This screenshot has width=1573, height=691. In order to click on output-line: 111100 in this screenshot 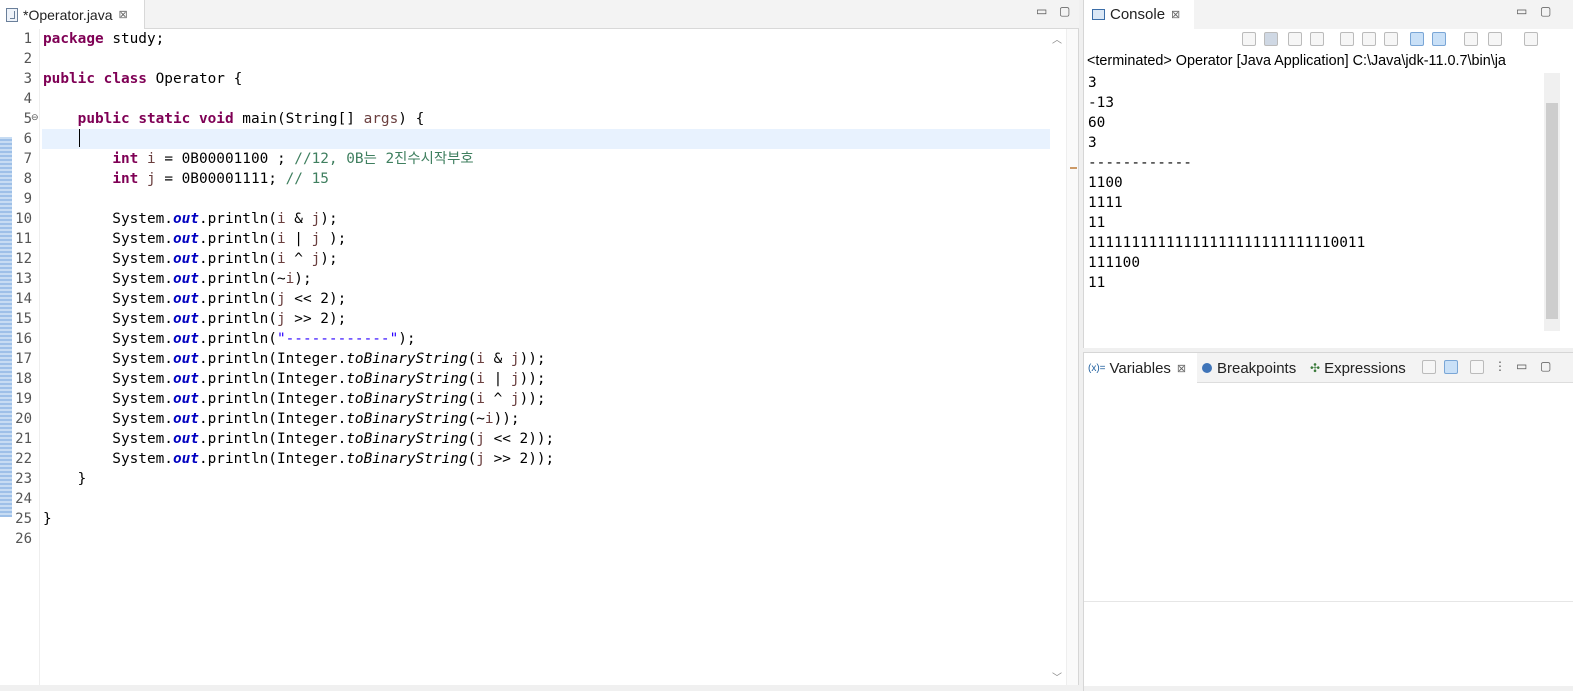, I will do `click(1114, 263)`.